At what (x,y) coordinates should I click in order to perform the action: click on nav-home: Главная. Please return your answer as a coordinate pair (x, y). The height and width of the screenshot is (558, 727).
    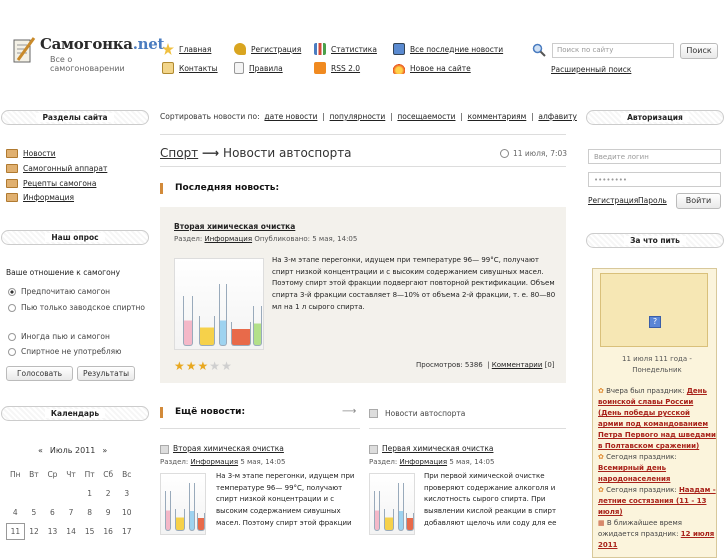
    Looking at the image, I should click on (186, 49).